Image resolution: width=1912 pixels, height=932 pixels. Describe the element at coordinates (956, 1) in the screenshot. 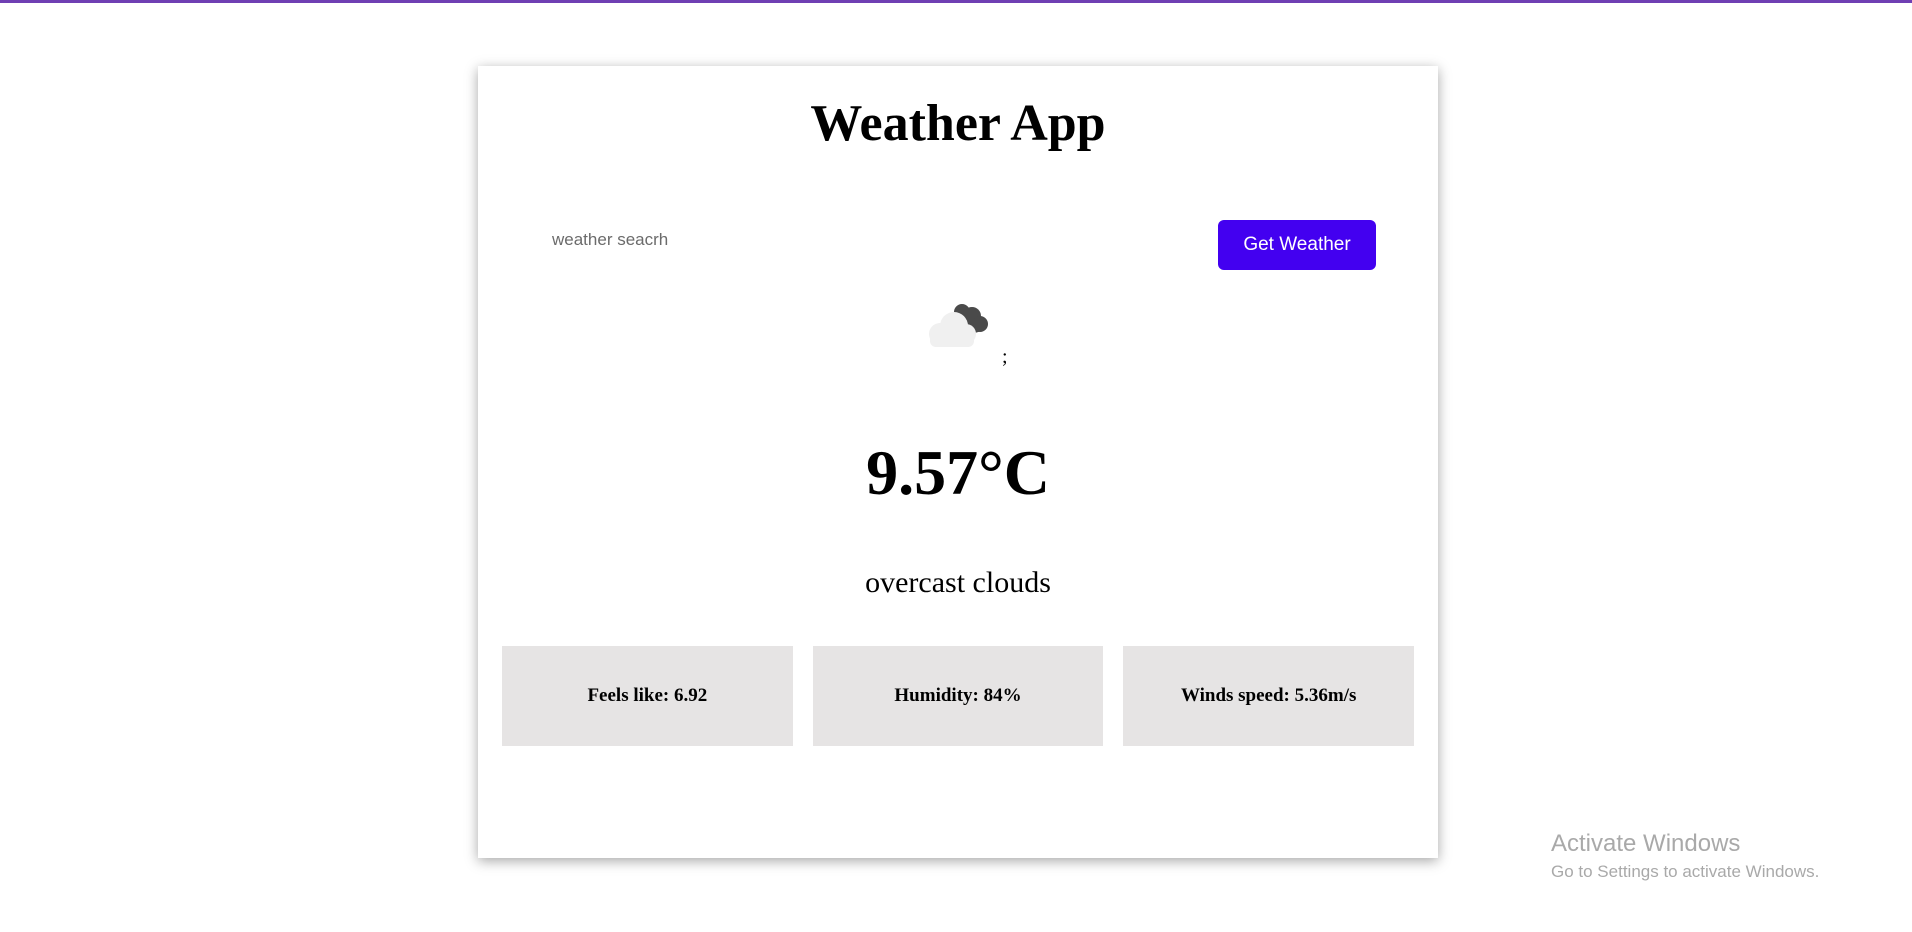

I see `top-accent-bar` at that location.